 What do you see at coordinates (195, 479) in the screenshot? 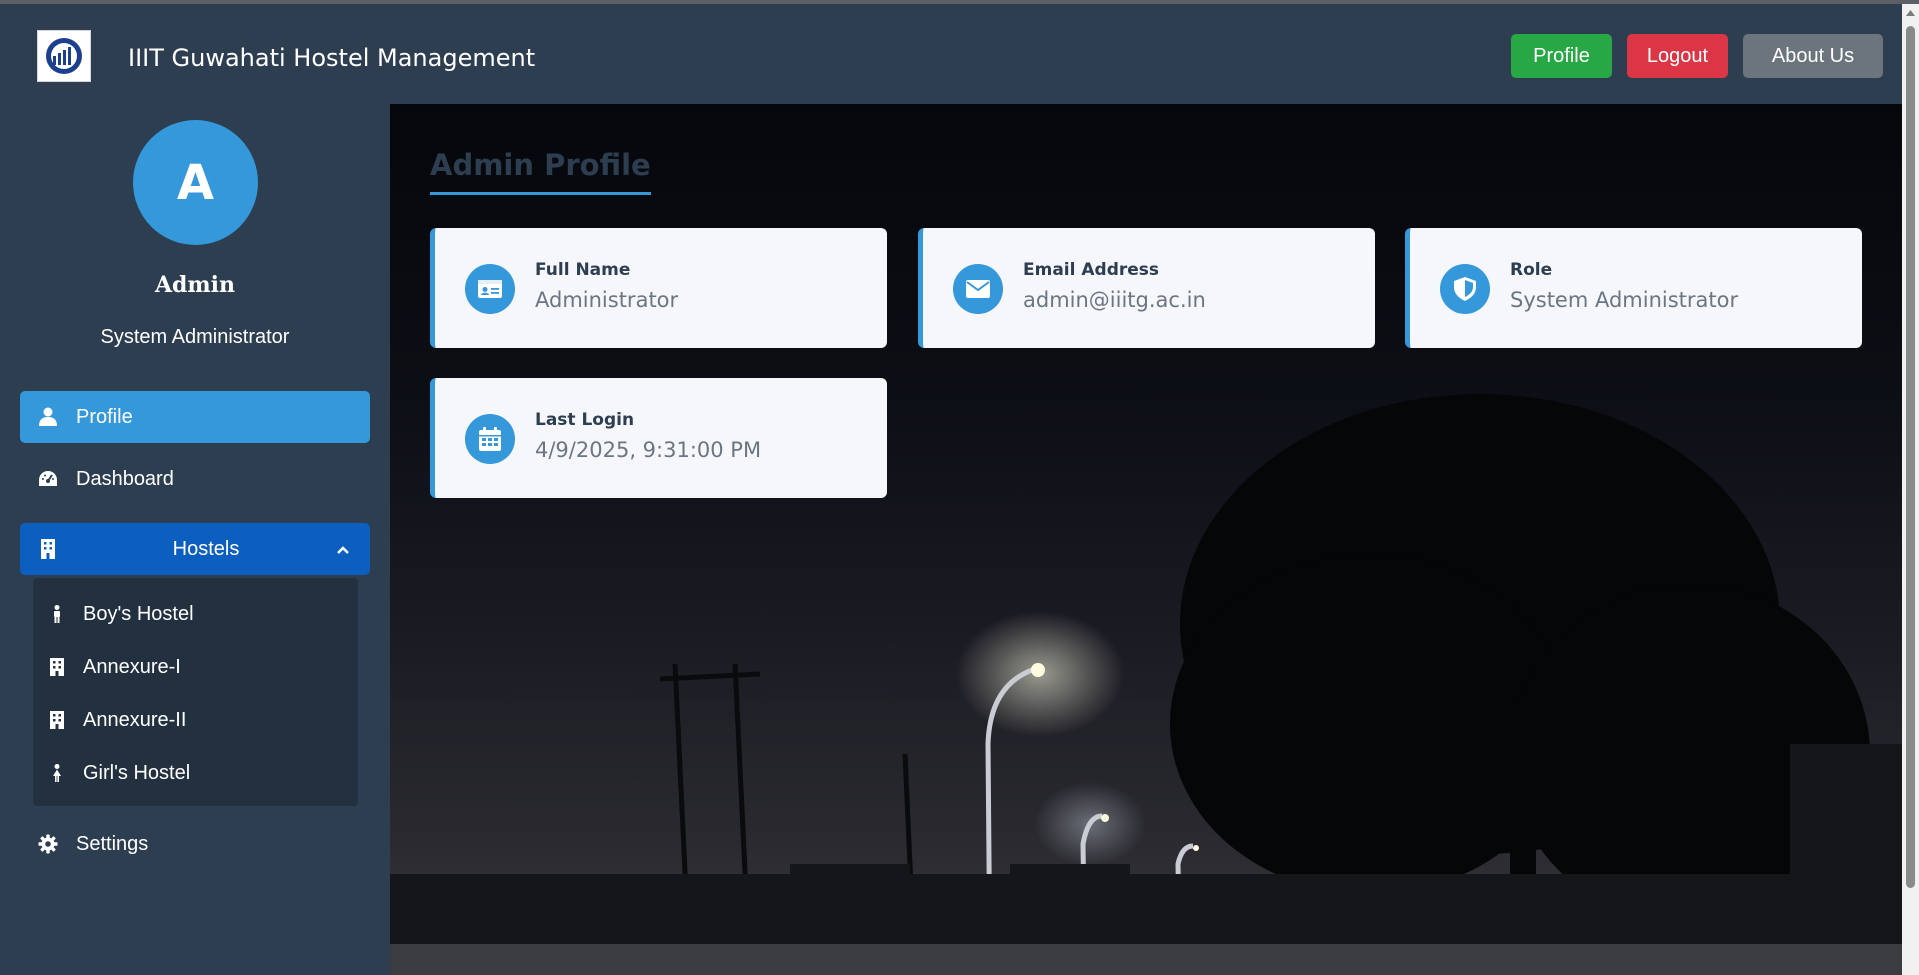
I see `sidebar-item-dashboard: Dashboard` at bounding box center [195, 479].